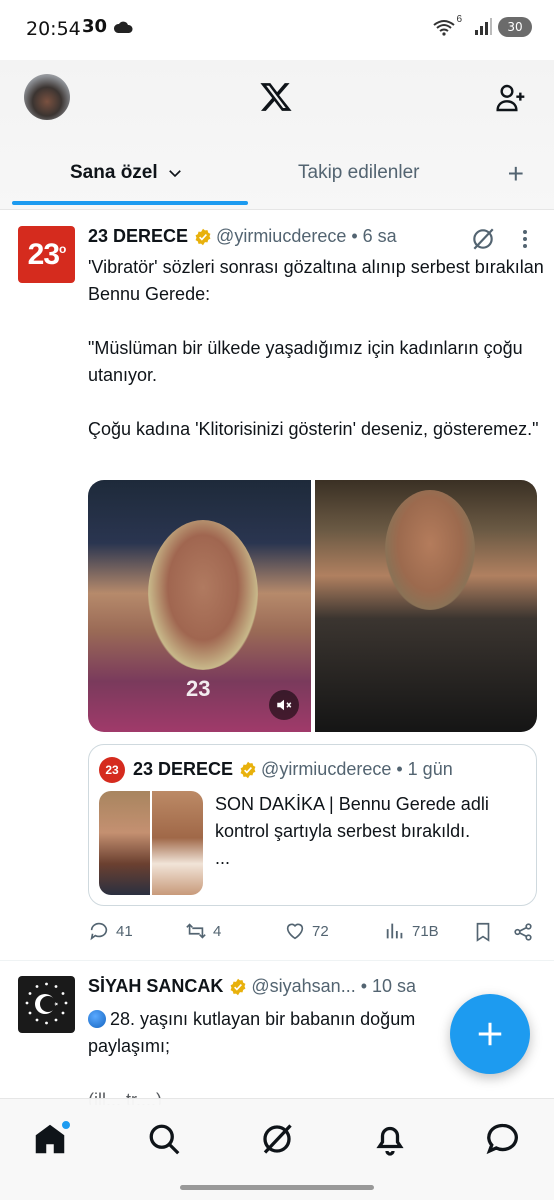 This screenshot has width=554, height=1200. Describe the element at coordinates (99, 931) in the screenshot. I see `reply-icon` at that location.